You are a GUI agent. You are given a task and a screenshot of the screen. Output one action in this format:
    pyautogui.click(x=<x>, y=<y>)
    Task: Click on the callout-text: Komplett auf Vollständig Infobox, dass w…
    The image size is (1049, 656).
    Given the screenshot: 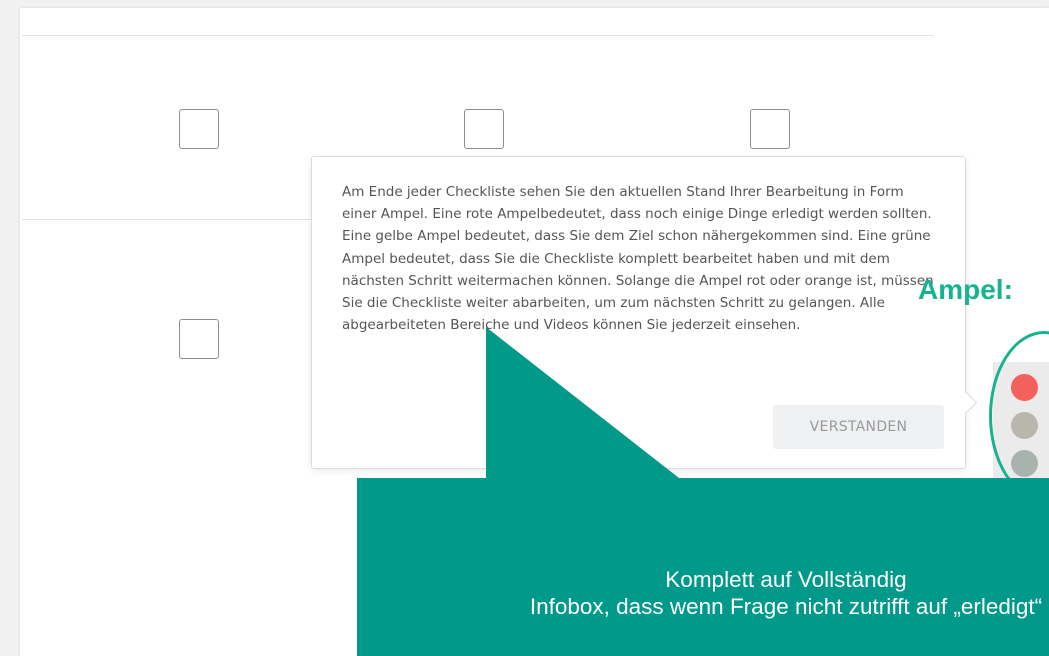 What is the action you would take?
    pyautogui.click(x=702, y=593)
    